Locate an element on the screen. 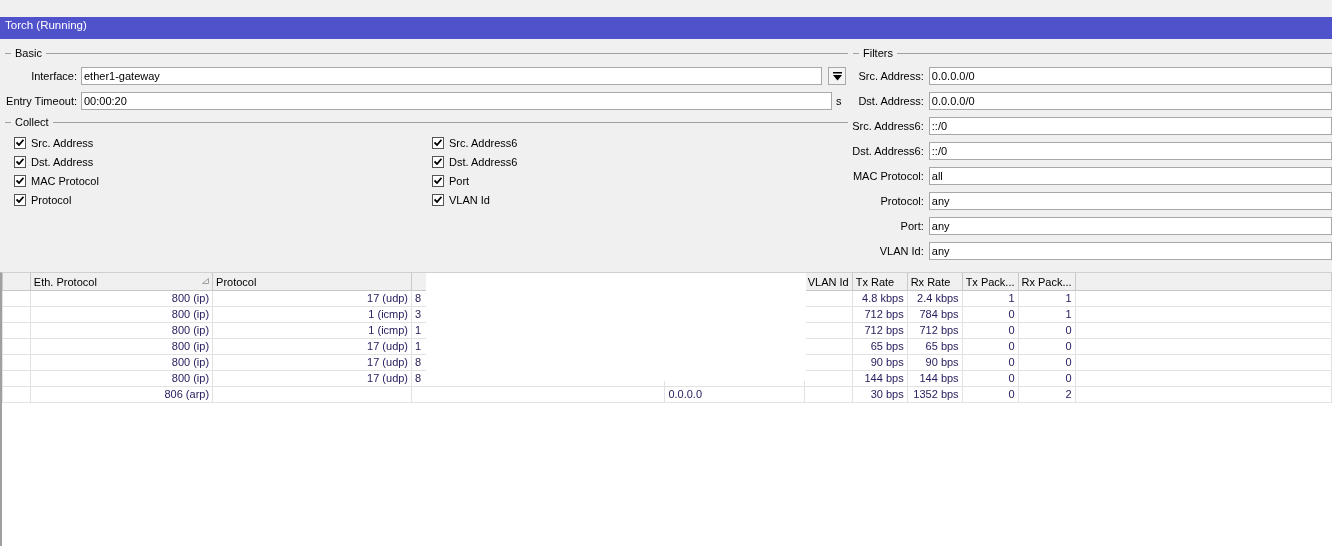 The image size is (1332, 546). checkbox-label: Src. Address6 is located at coordinates (483, 142).